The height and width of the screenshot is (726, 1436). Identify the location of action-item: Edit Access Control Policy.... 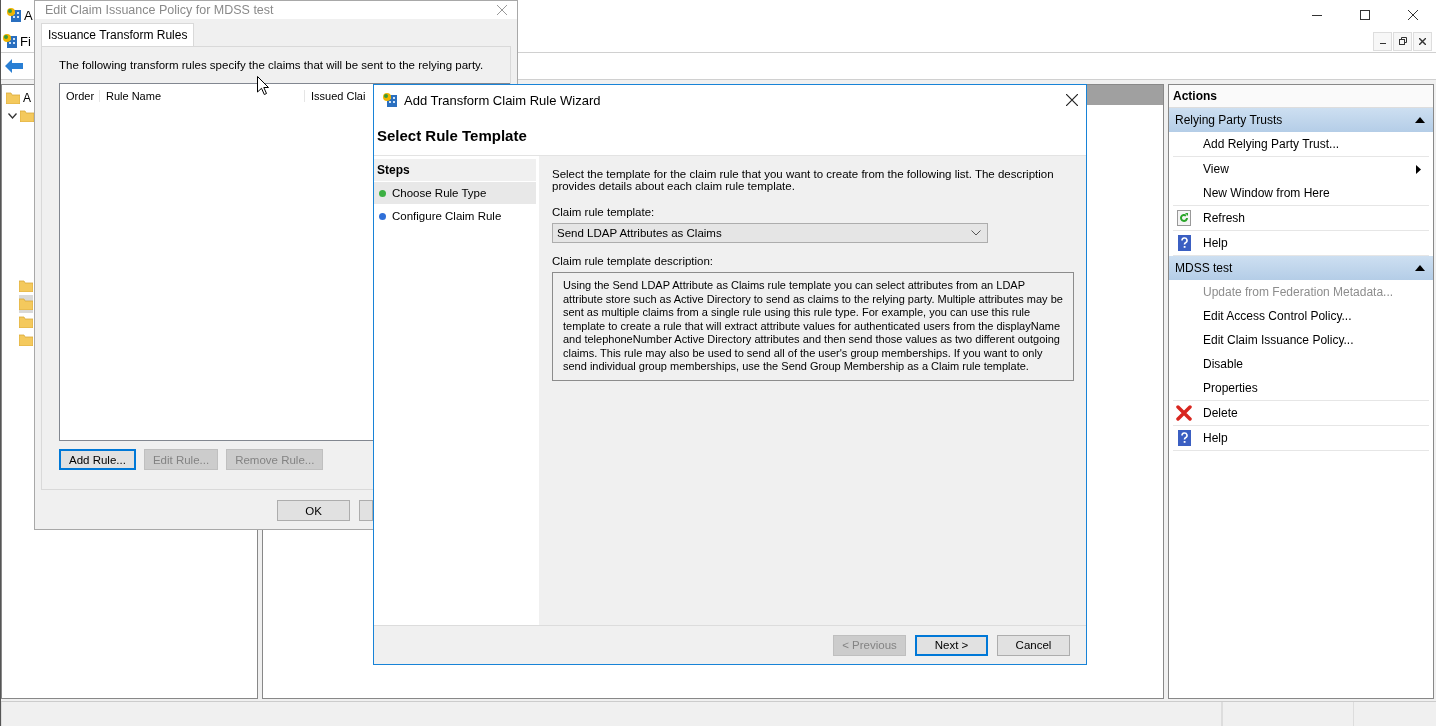
(1301, 316).